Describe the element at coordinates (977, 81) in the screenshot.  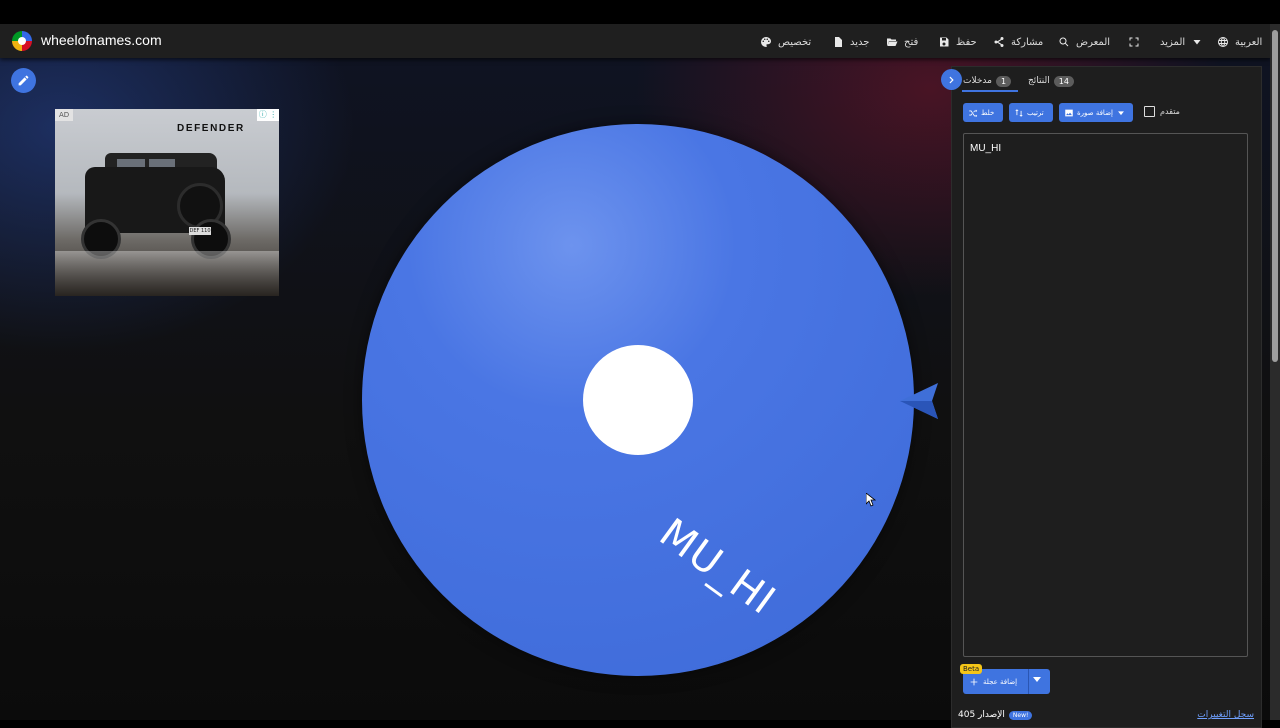
I see `tab-entries-label: مدخلات` at that location.